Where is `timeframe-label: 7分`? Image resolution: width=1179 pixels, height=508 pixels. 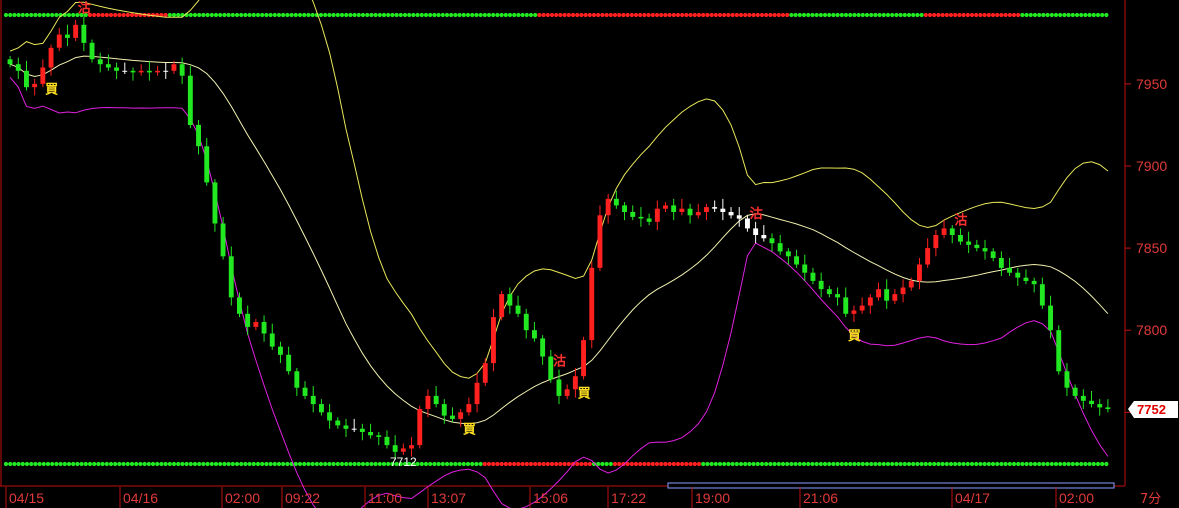 timeframe-label: 7分 is located at coordinates (1150, 499).